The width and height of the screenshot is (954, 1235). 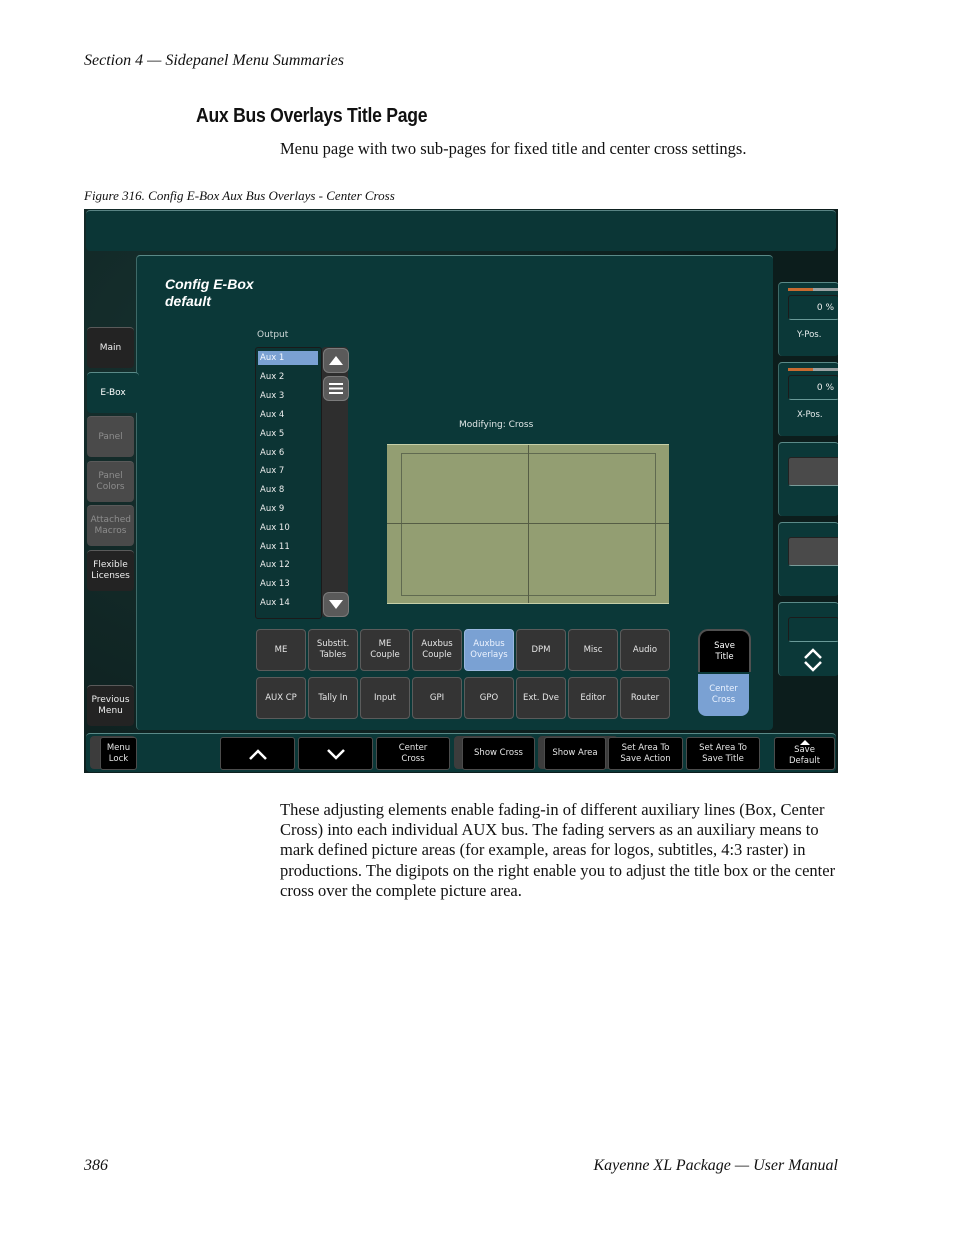 I want to click on hamburger-icon, so click(x=336, y=388).